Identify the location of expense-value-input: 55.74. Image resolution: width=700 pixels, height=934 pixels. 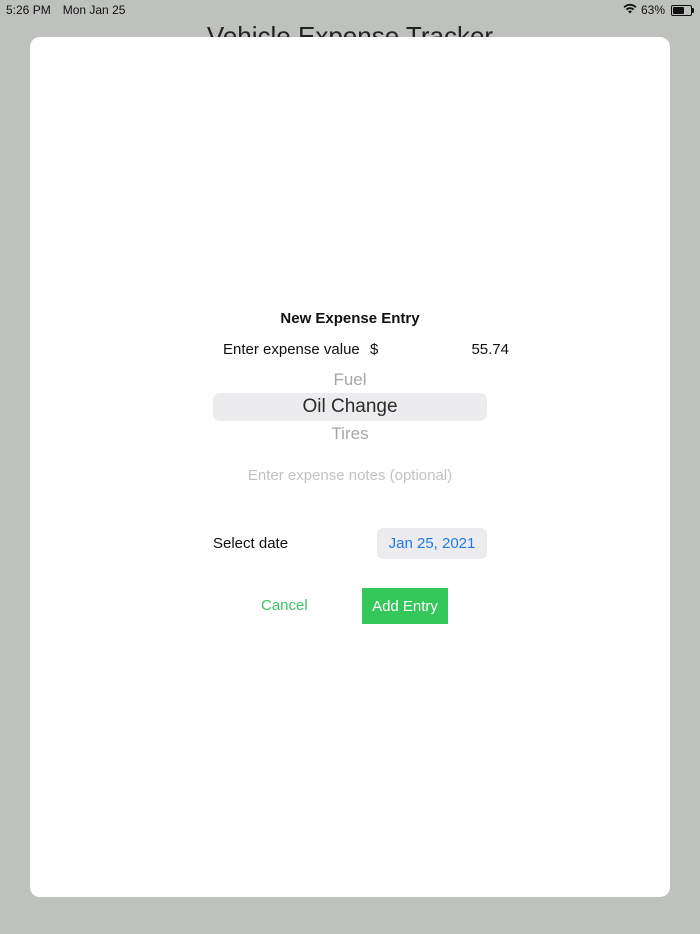
(490, 349).